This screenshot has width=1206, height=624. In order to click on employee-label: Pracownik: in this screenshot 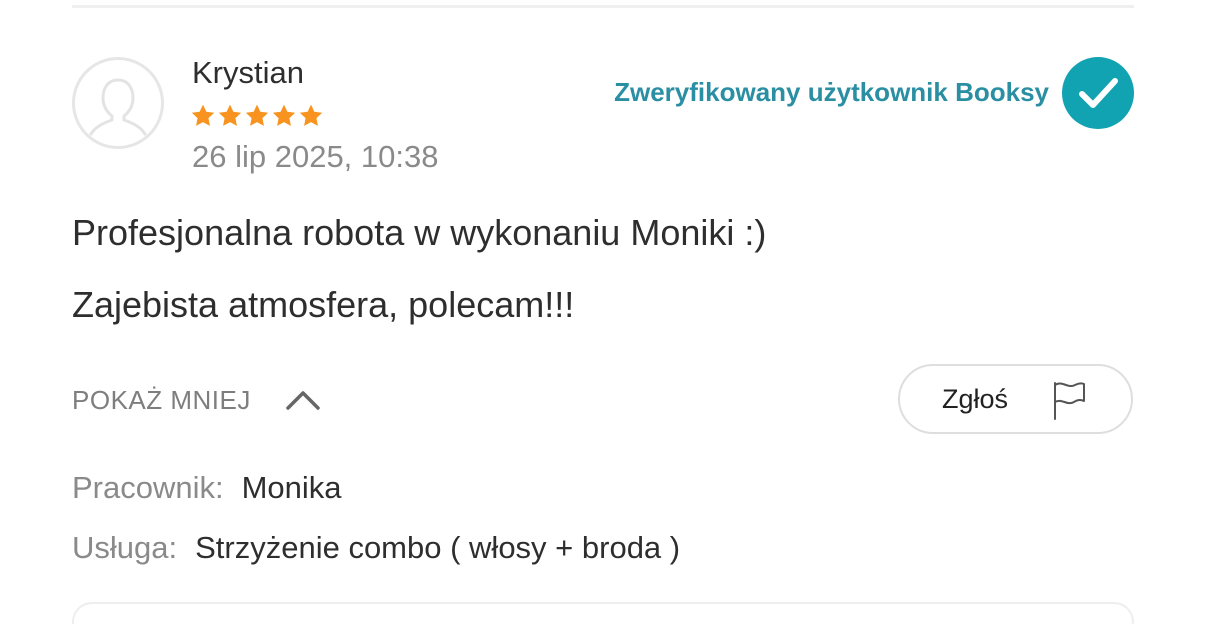, I will do `click(148, 487)`.